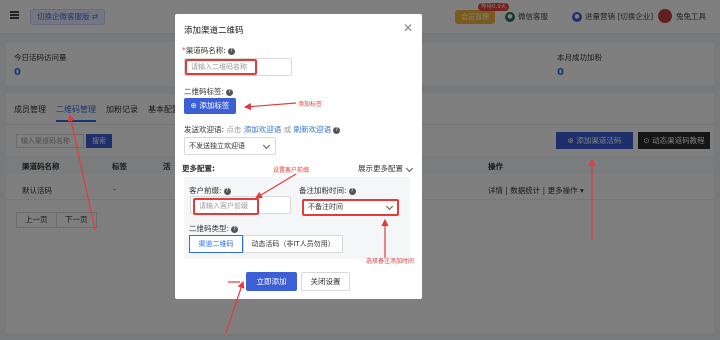 The height and width of the screenshot is (340, 720). Describe the element at coordinates (216, 244) in the screenshot. I see `qr-type-channel: 渠道二维码` at that location.